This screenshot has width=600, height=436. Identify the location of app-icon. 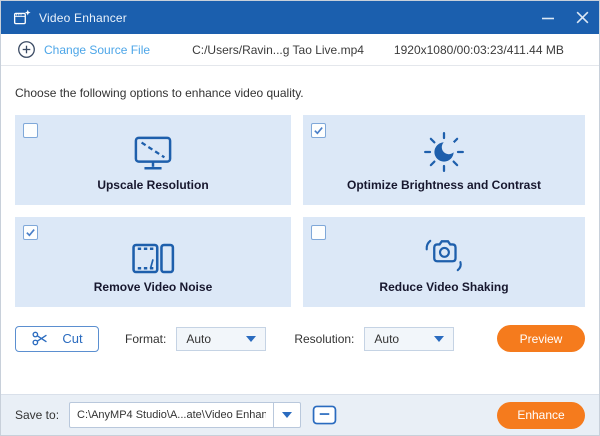
(22, 17).